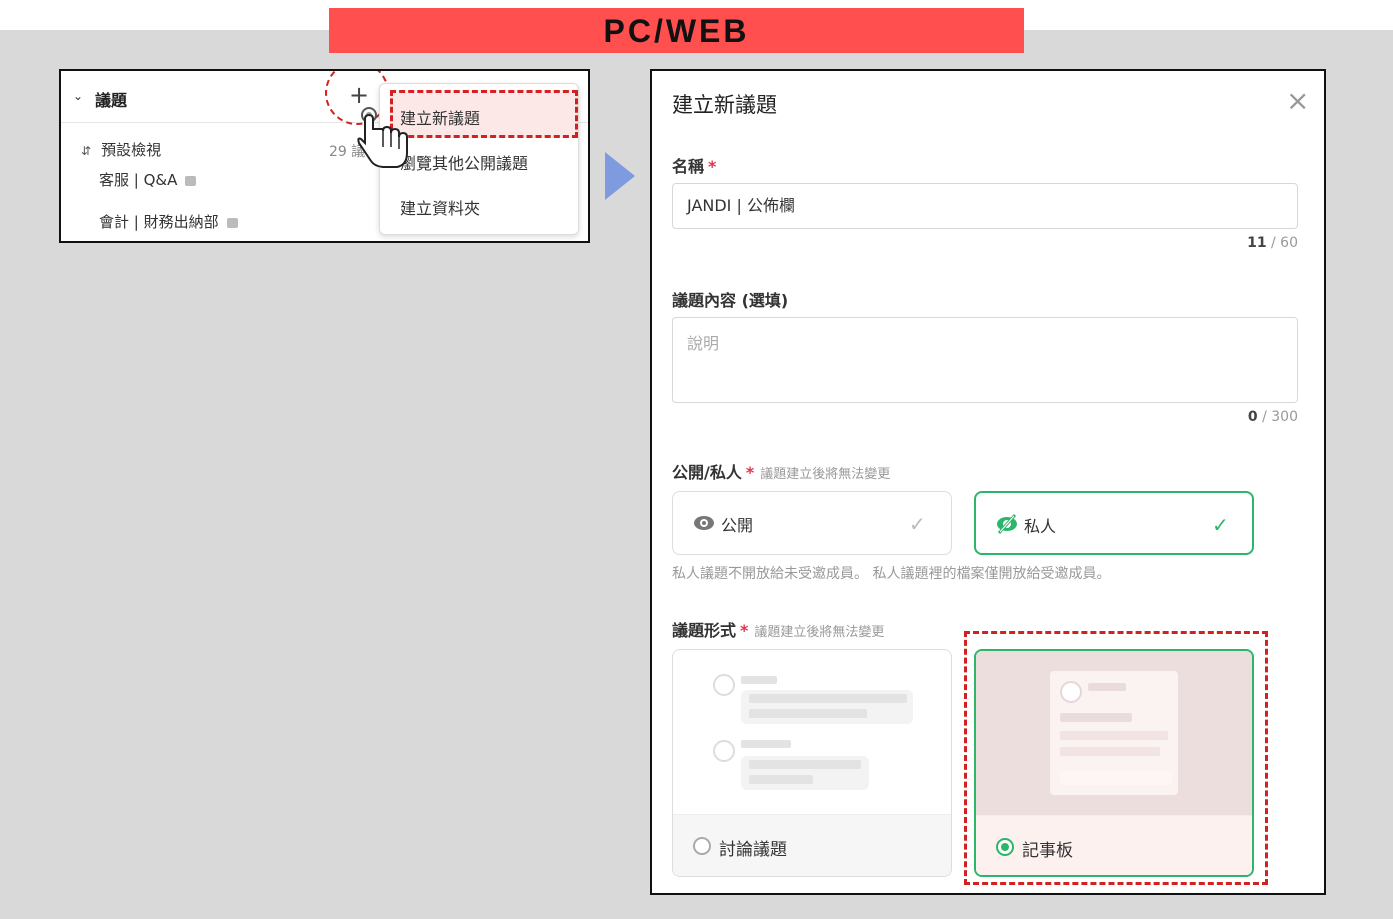 The image size is (1393, 919). I want to click on sidebar-item-accounting: 會計 | 財務出納部, so click(168, 221).